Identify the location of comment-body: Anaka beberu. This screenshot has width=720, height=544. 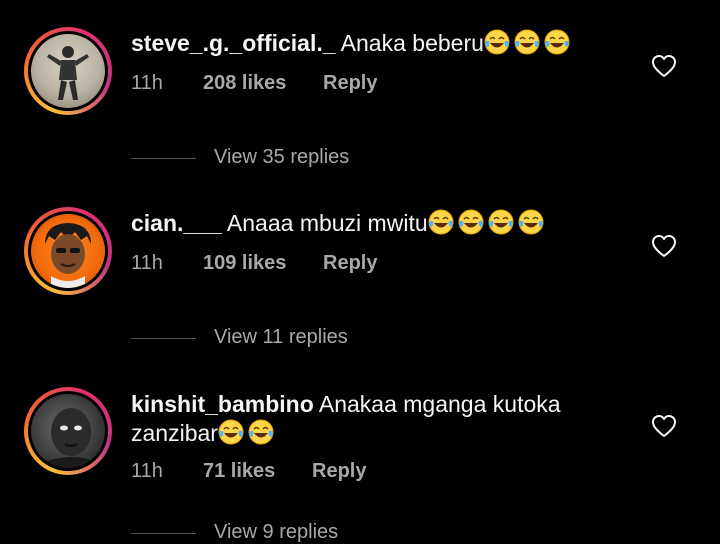
(412, 43).